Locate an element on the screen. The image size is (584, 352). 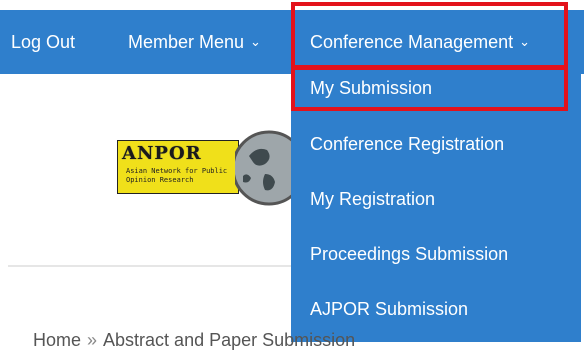
menu-item-conference-registration: Conference Registration is located at coordinates (407, 144).